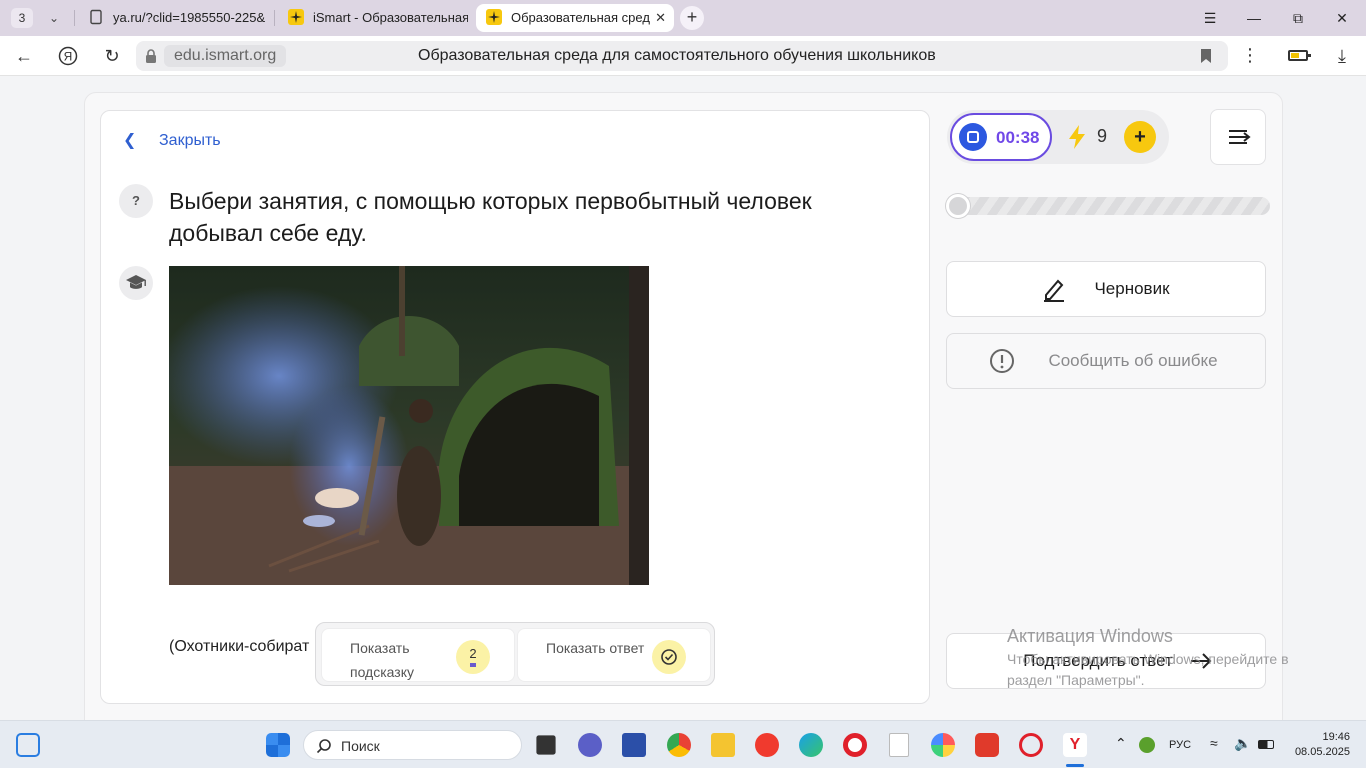 The height and width of the screenshot is (768, 1366). Describe the element at coordinates (973, 137) in the screenshot. I see `stop-icon` at that location.